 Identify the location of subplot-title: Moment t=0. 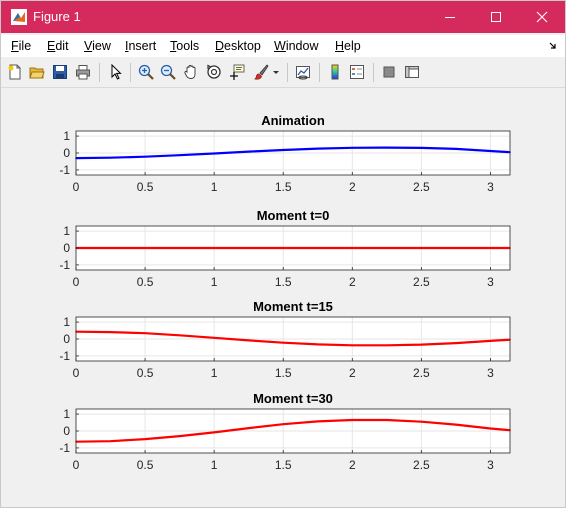
(293, 215).